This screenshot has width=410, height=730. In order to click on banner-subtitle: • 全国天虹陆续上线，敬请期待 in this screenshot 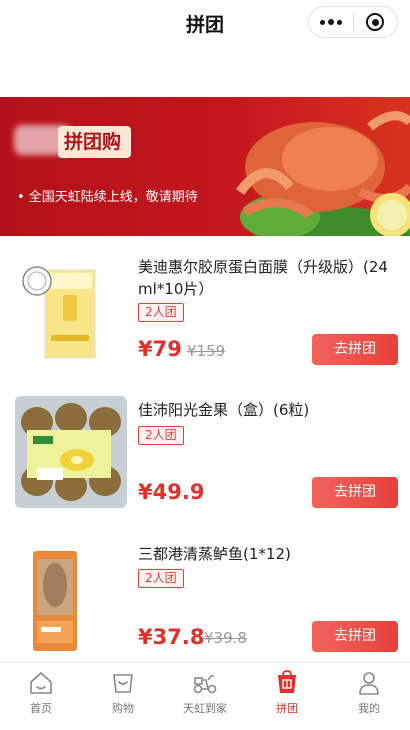, I will do `click(107, 197)`.